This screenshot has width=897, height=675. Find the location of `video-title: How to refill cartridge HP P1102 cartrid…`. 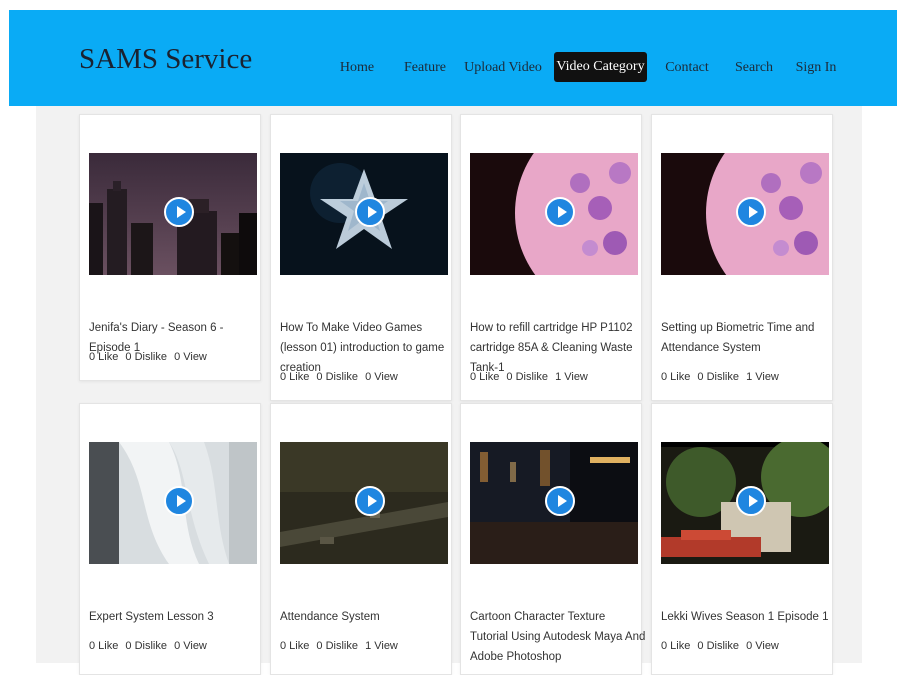

video-title: How to refill cartridge HP P1102 cartrid… is located at coordinates (558, 348).